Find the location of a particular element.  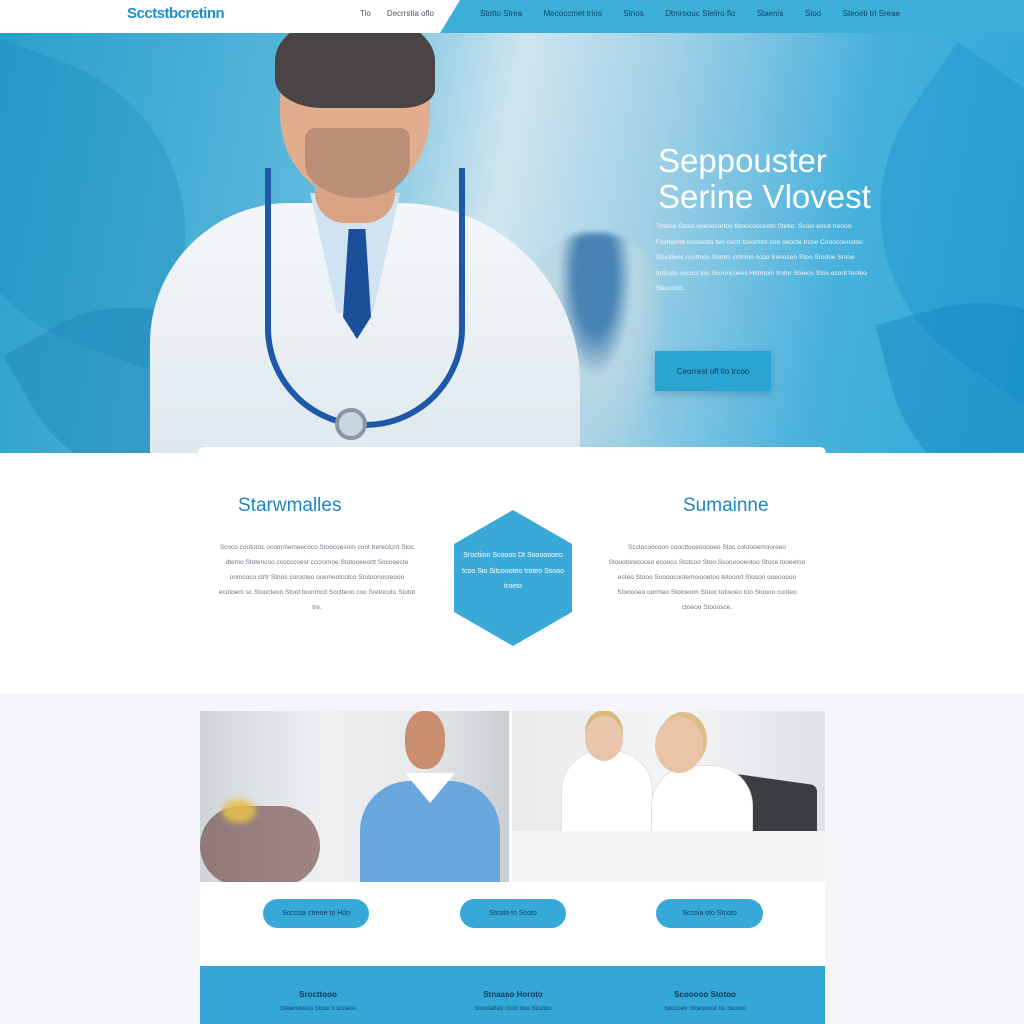

stethoscope-icon is located at coordinates (365, 298).